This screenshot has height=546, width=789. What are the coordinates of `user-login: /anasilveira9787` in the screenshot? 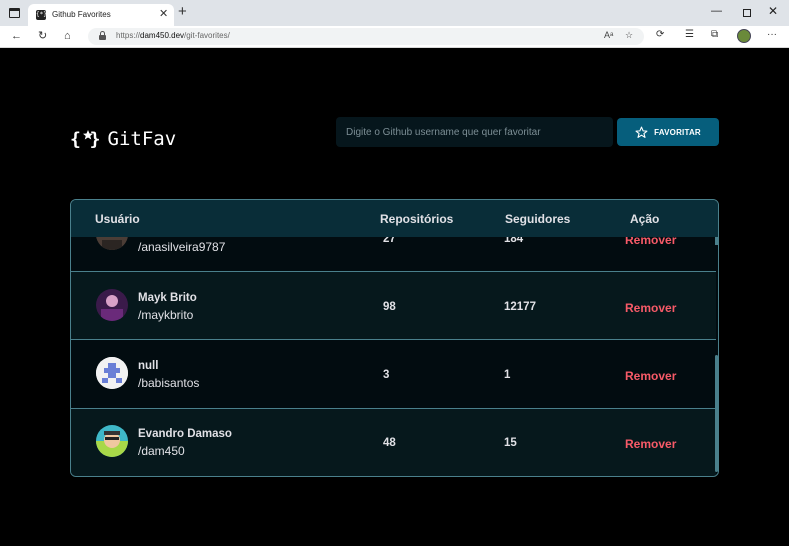 It's located at (182, 247).